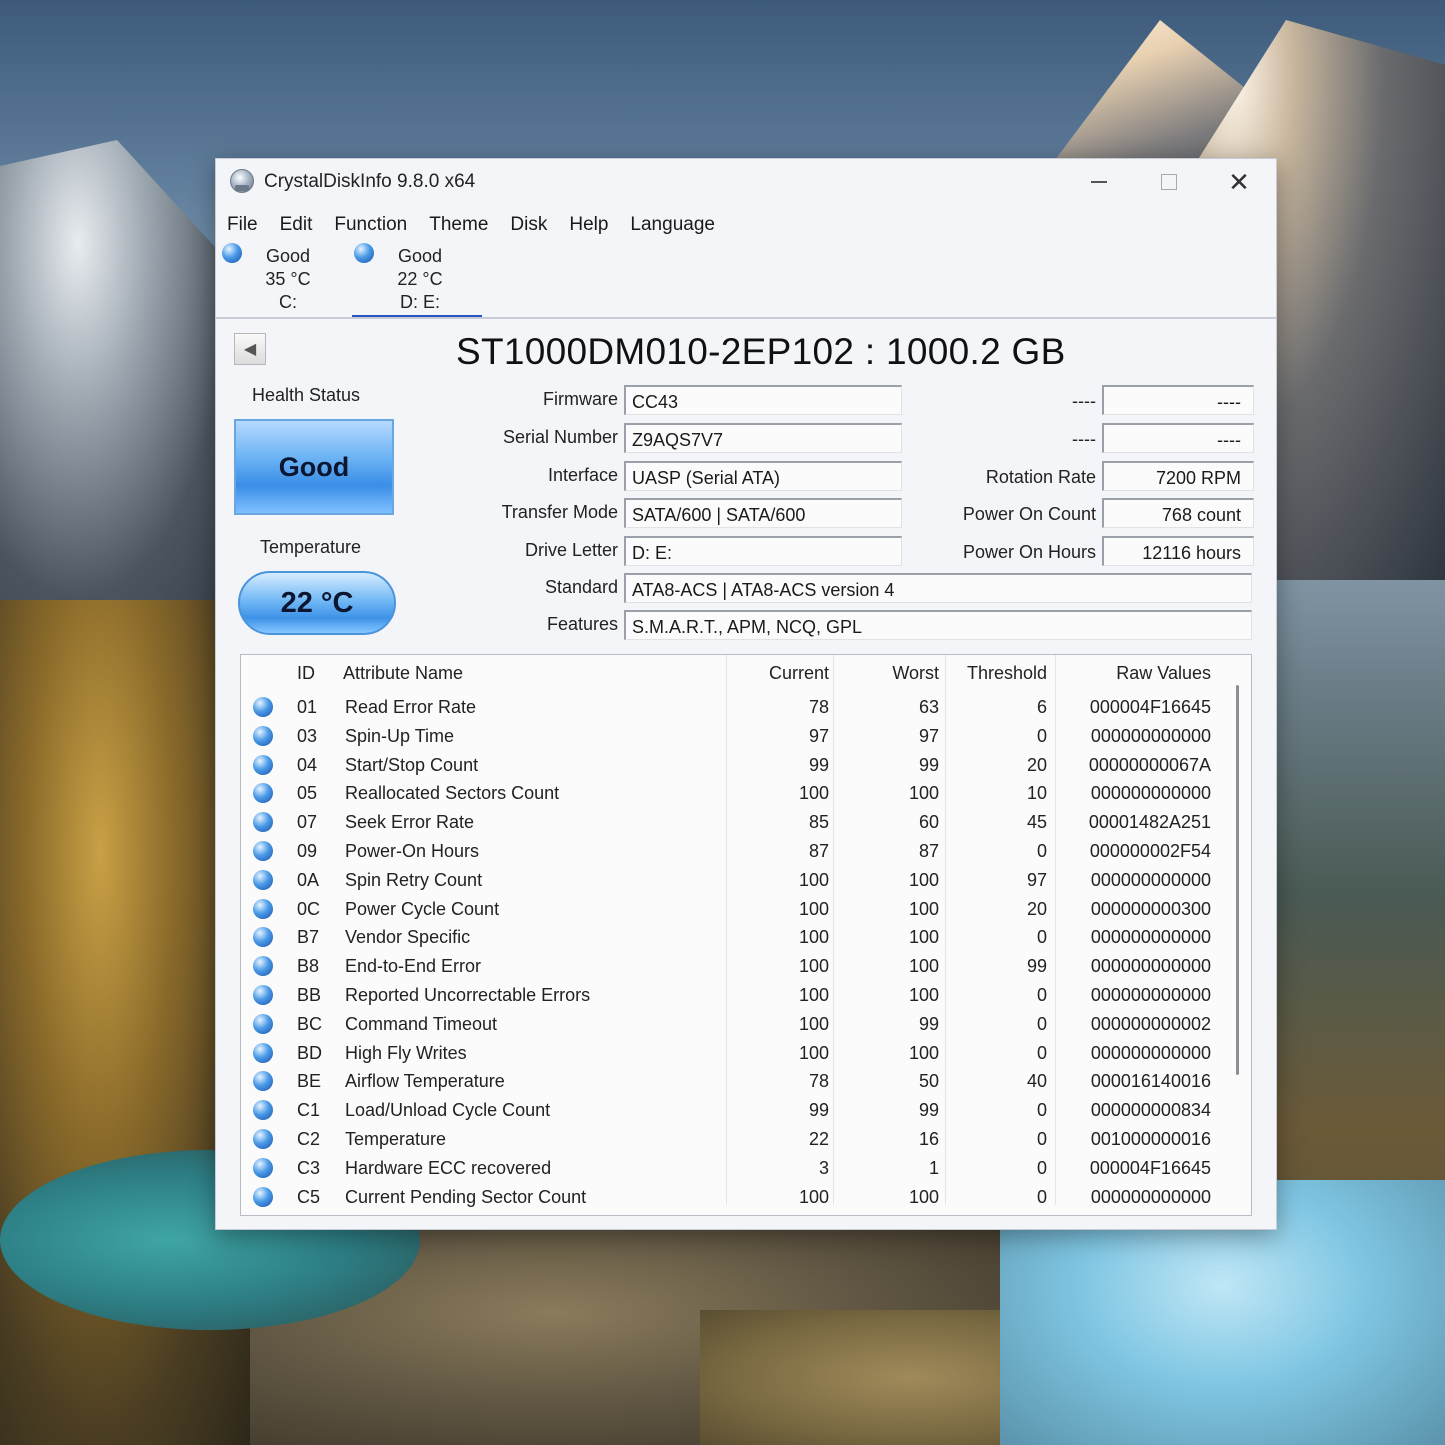  I want to click on table-row: 07 Seek Error Rate 85 60 45 00001482A251, so click(736, 822).